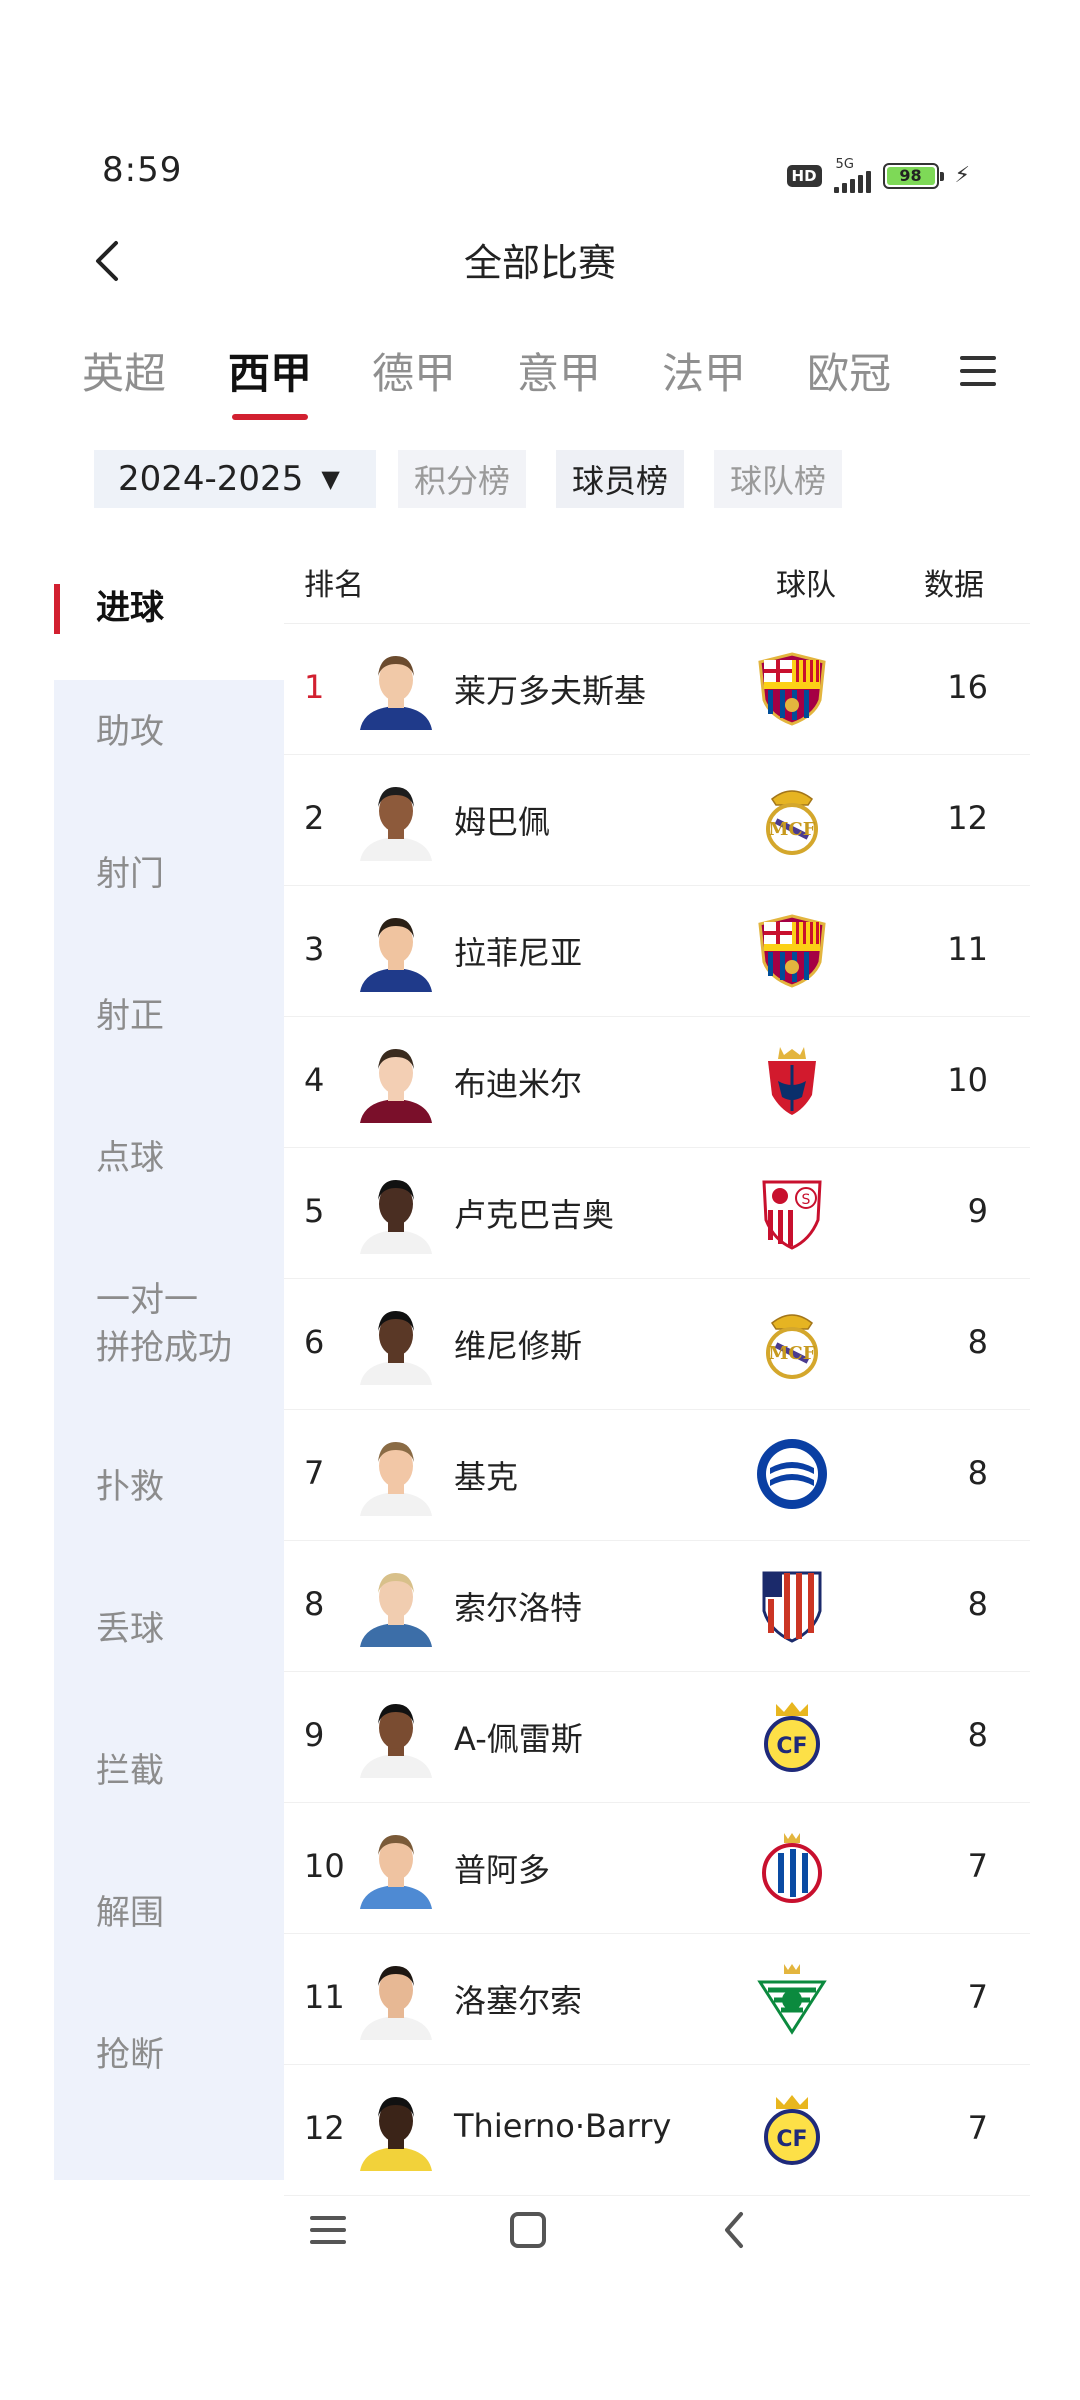 Image resolution: width=1080 pixels, height=2400 pixels. I want to click on svg-text: S, so click(806, 1200).